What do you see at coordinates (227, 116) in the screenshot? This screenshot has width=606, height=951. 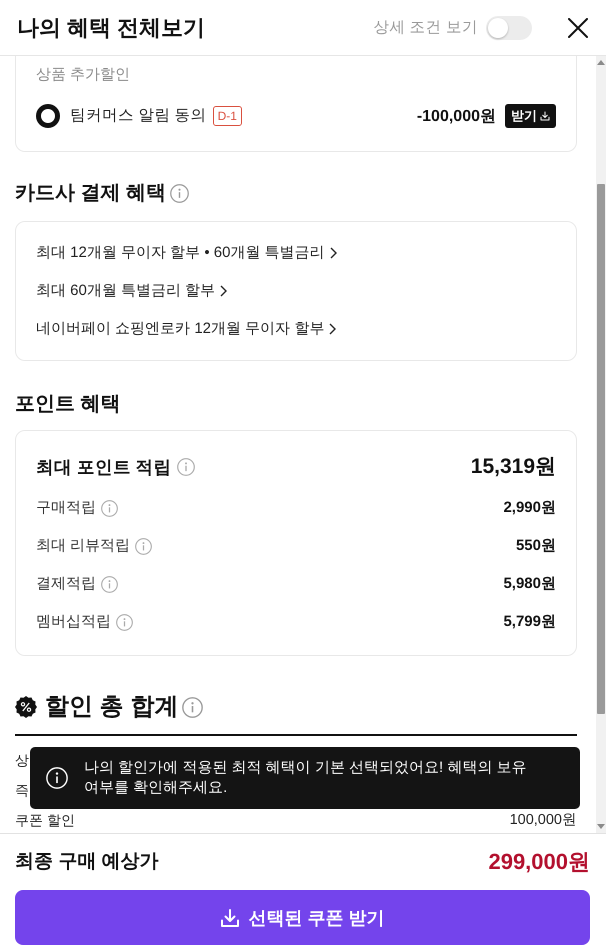 I see `d-day-badge: D-1` at bounding box center [227, 116].